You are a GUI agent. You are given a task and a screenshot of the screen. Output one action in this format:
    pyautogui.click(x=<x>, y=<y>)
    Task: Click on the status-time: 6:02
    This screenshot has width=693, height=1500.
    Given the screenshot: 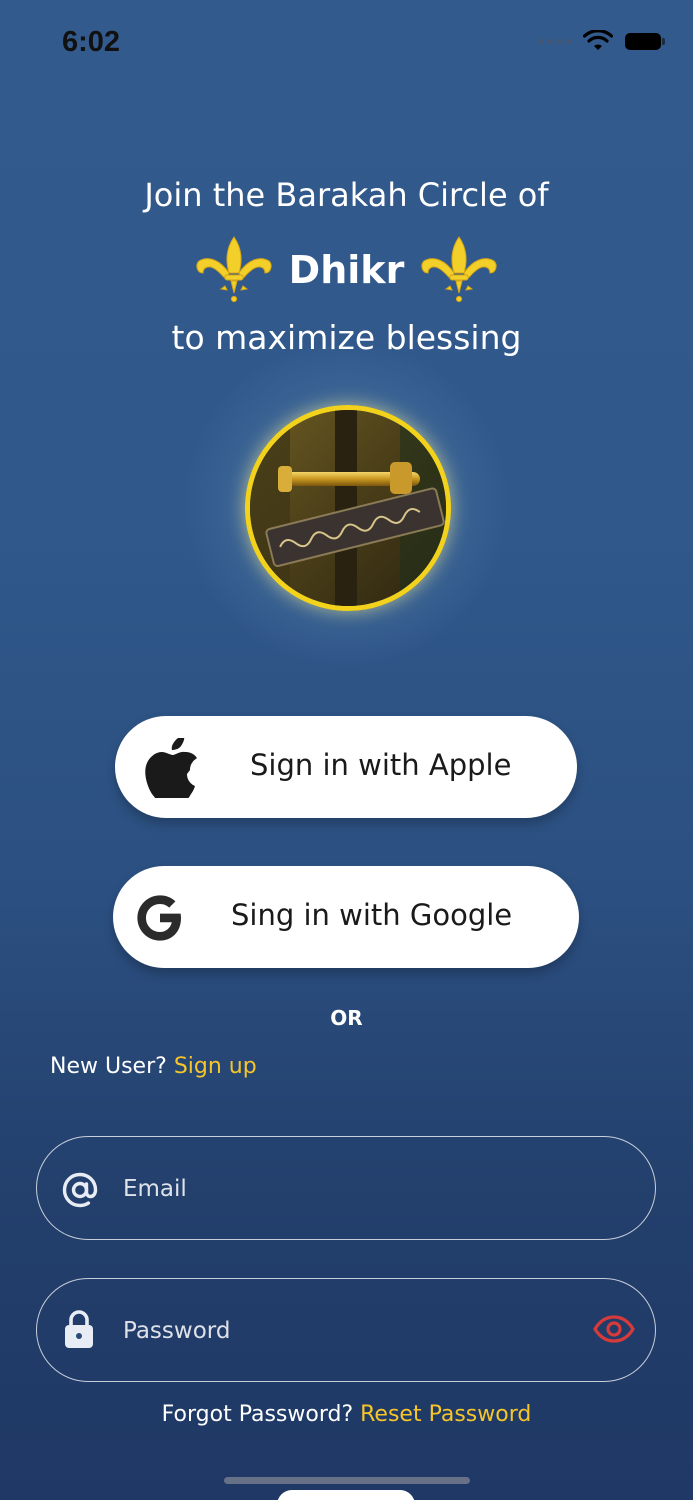 What is the action you would take?
    pyautogui.click(x=91, y=42)
    